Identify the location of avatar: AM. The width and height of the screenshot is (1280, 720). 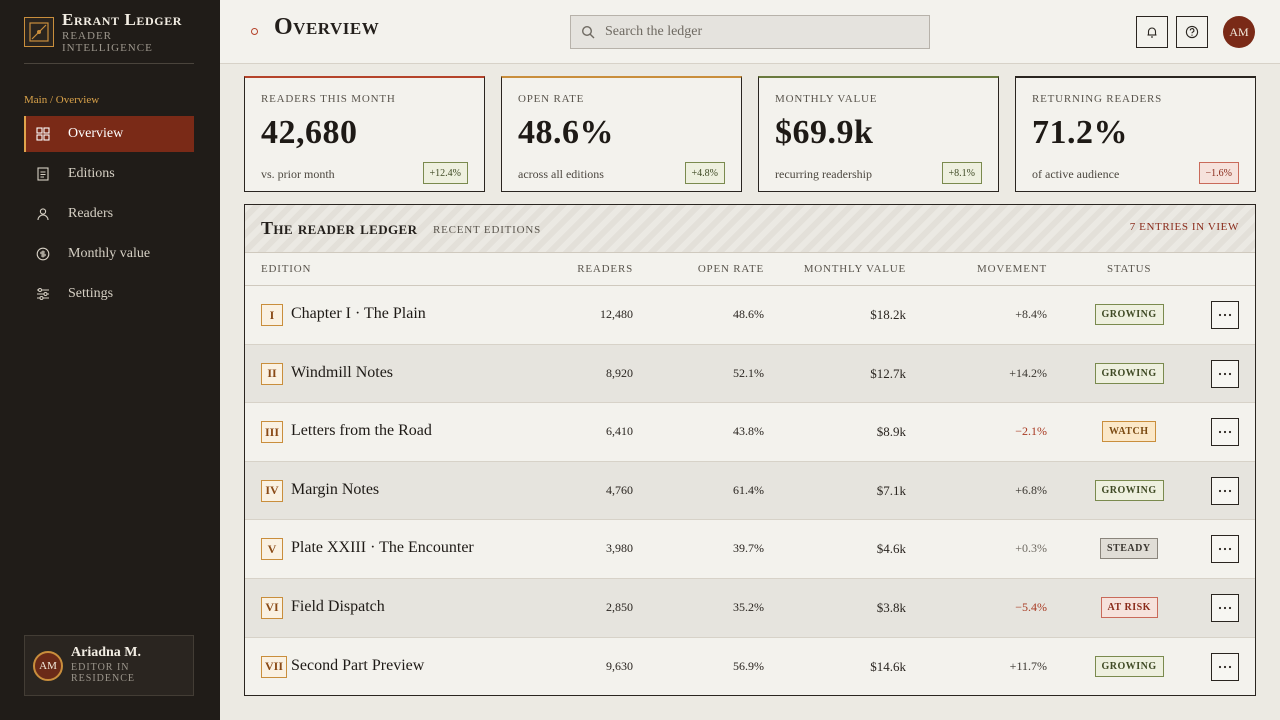
(1239, 32).